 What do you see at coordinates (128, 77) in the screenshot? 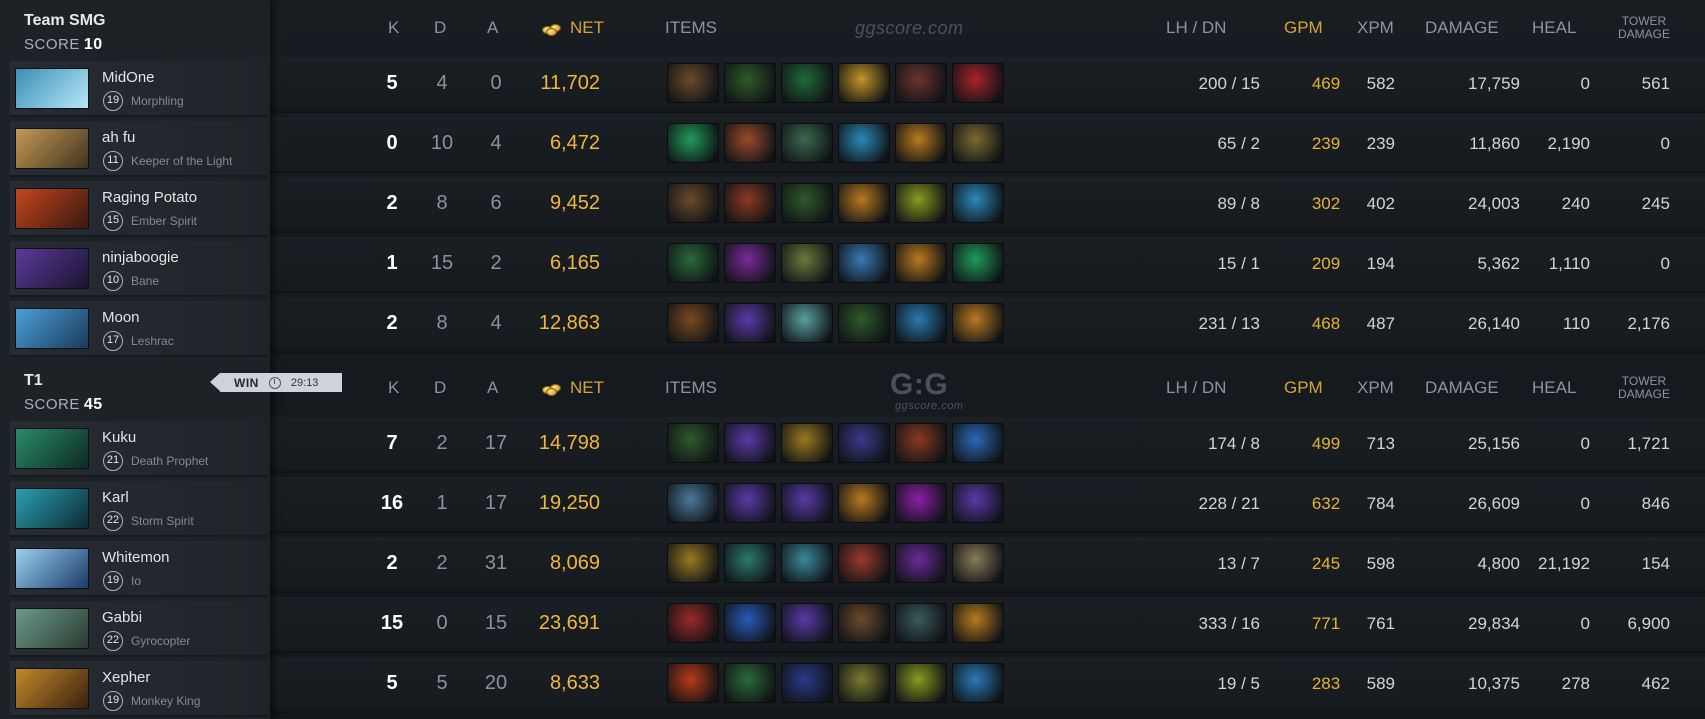
I see `player-name: MidOne` at bounding box center [128, 77].